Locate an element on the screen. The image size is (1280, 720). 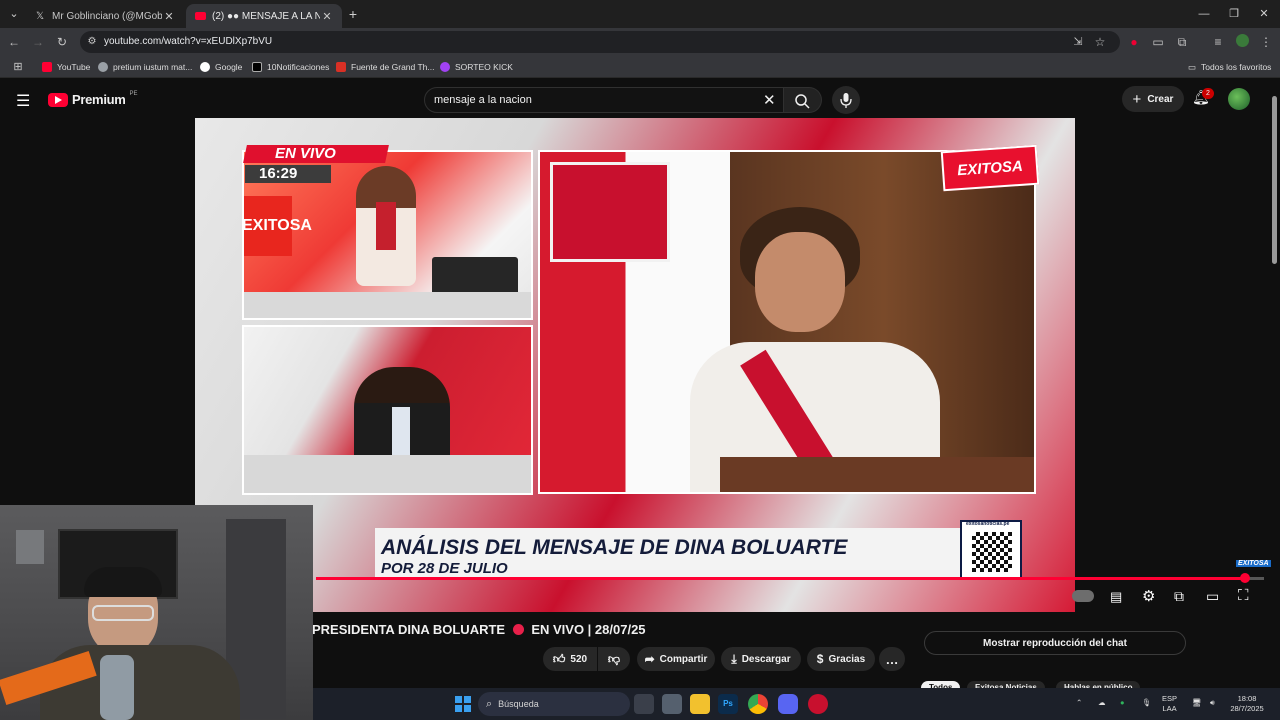
tray-app-icon: ● is located at coordinates (1122, 703).